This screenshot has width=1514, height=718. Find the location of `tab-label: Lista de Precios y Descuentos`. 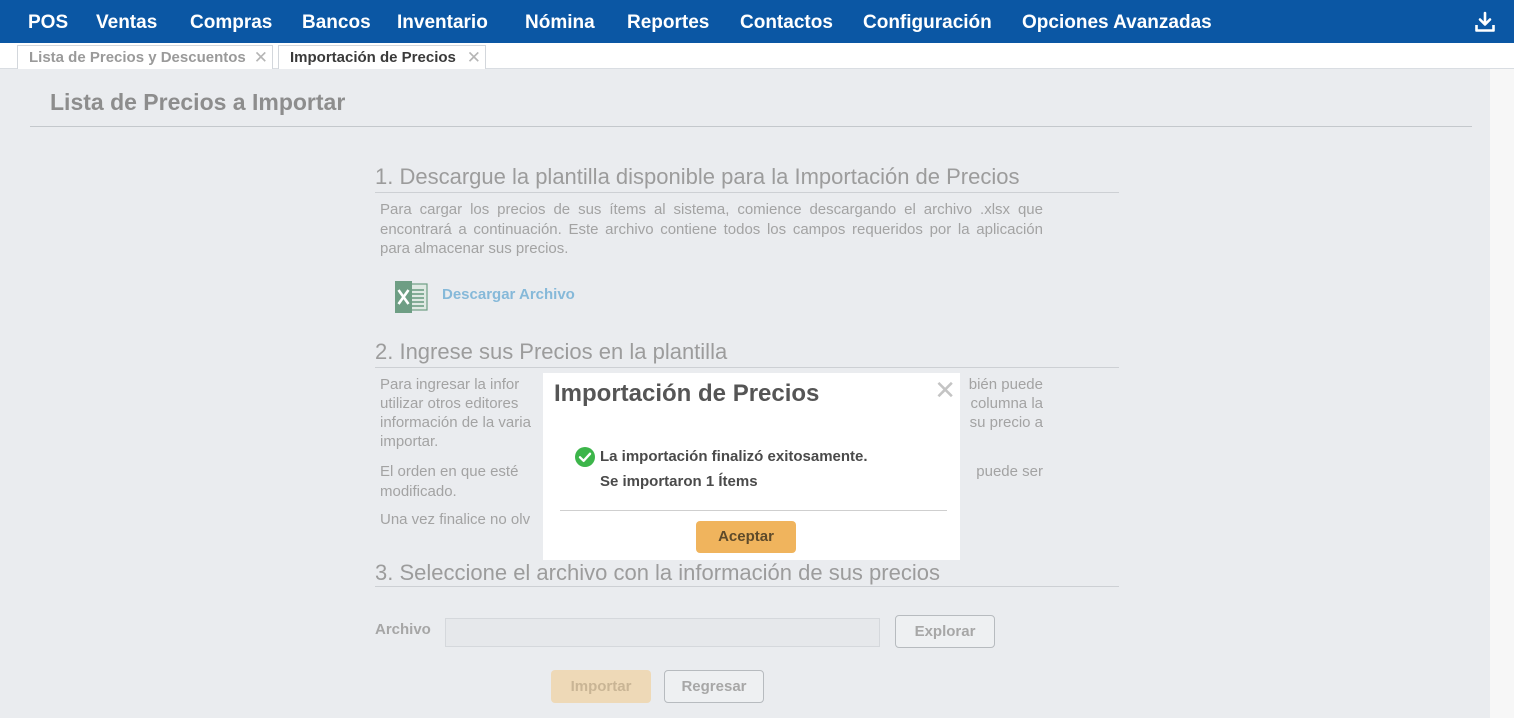

tab-label: Lista de Precios y Descuentos is located at coordinates (137, 57).